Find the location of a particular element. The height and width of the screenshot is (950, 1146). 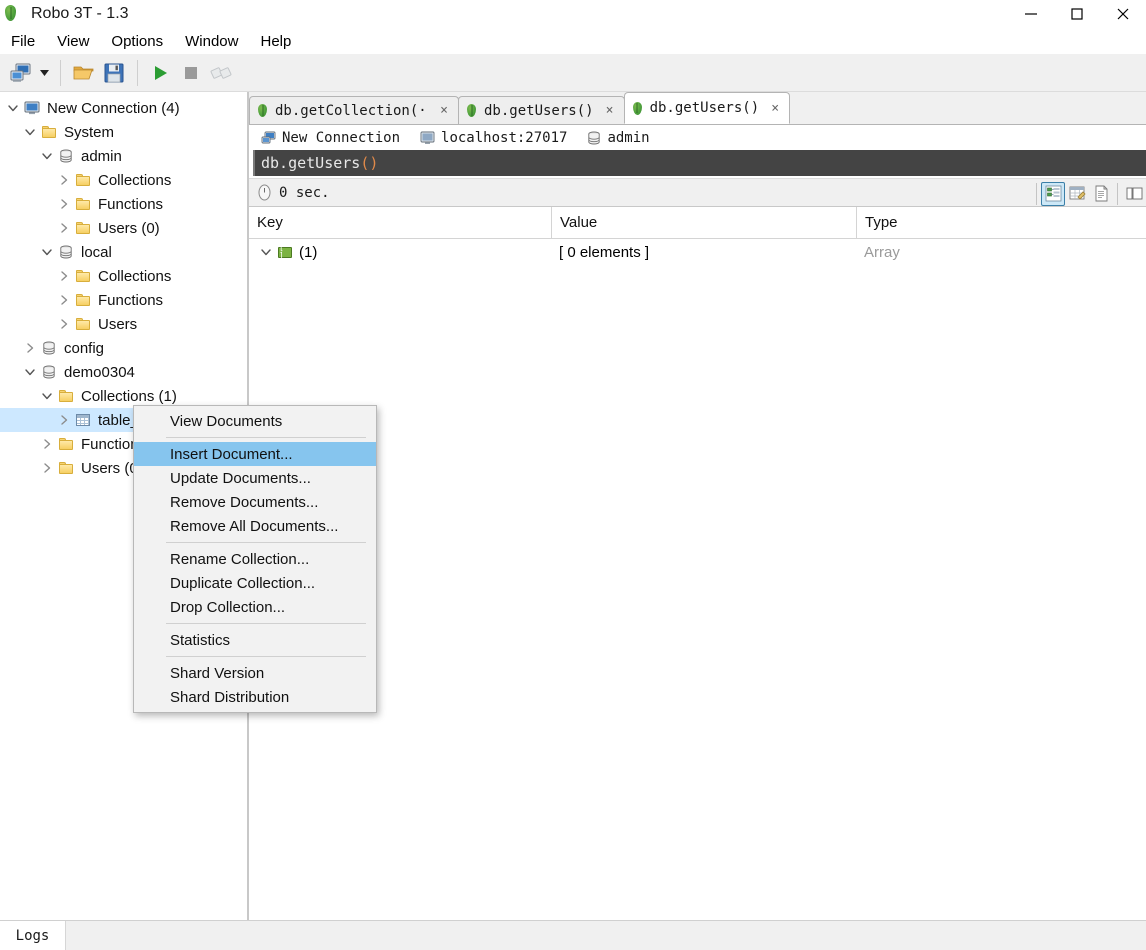

play-icon is located at coordinates (161, 73).